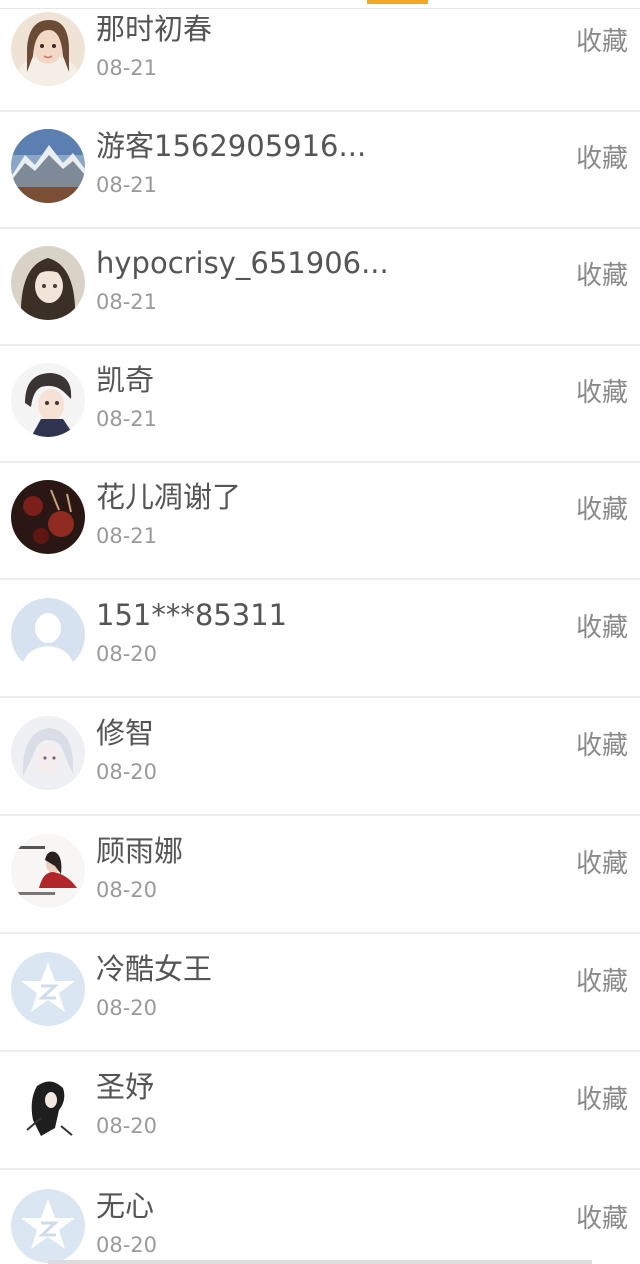  I want to click on user-name: 151***85311, so click(192, 615).